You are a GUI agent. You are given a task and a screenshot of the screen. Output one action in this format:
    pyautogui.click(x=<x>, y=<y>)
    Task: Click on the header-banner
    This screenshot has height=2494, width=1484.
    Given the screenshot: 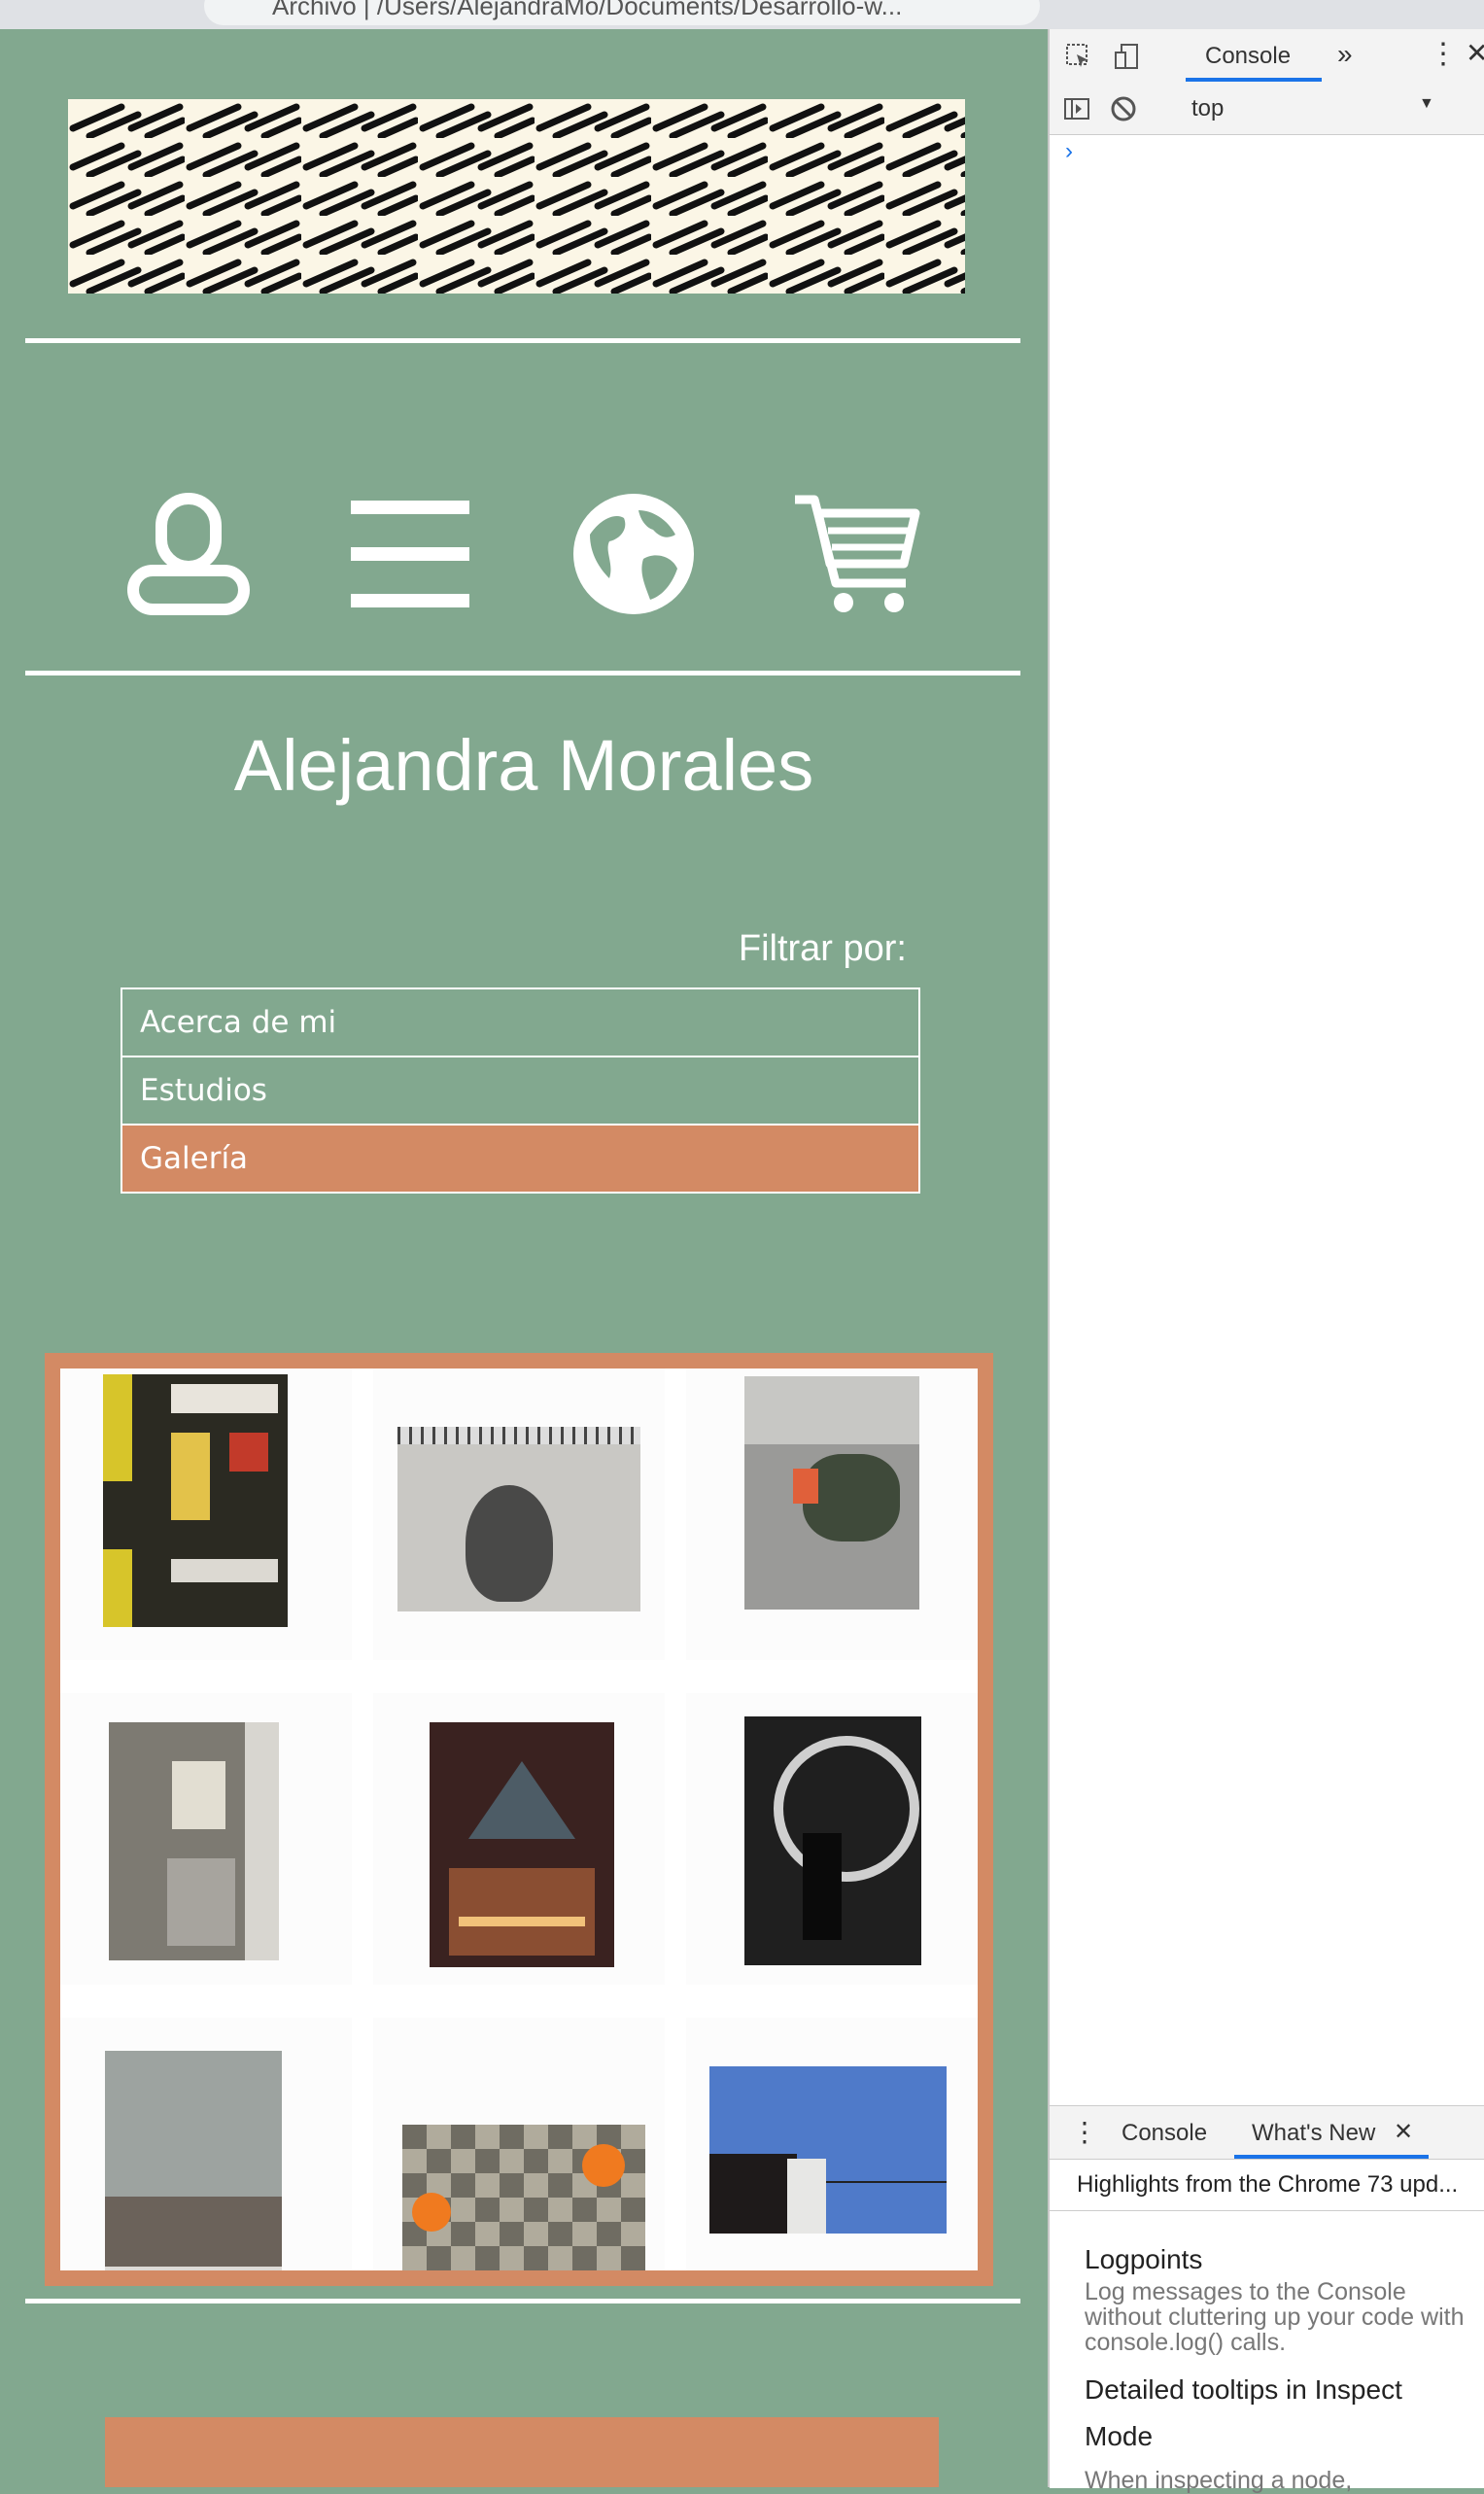 What is the action you would take?
    pyautogui.click(x=516, y=196)
    